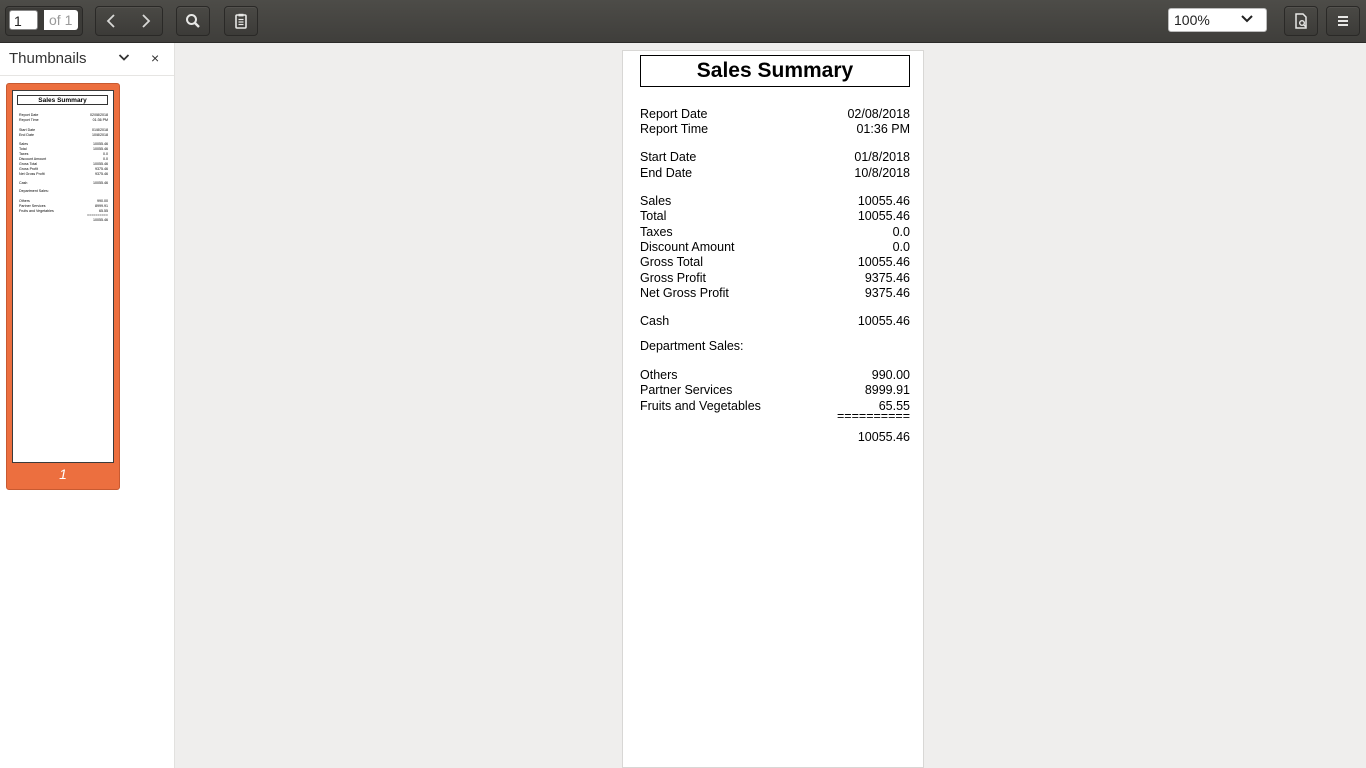 The width and height of the screenshot is (1366, 768). What do you see at coordinates (655, 321) in the screenshot?
I see `report-row-label: Cash` at bounding box center [655, 321].